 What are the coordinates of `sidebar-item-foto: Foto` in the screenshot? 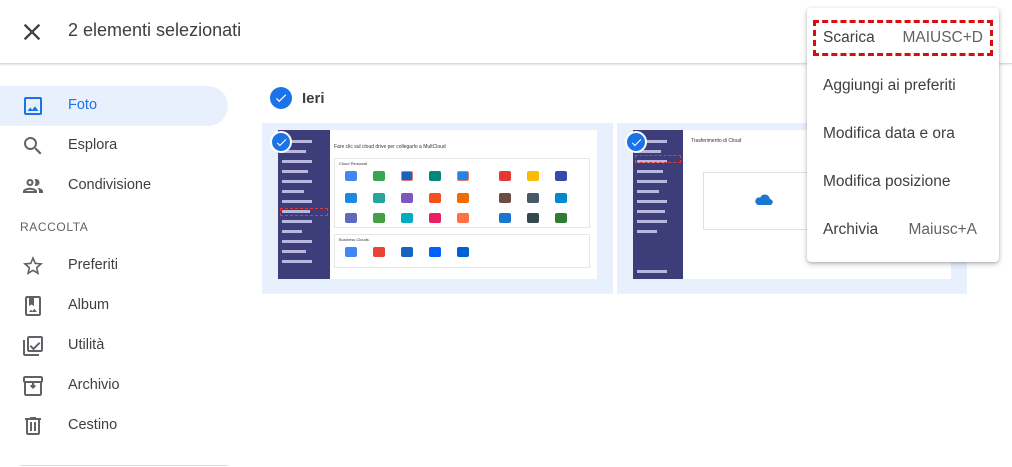 It's located at (114, 106).